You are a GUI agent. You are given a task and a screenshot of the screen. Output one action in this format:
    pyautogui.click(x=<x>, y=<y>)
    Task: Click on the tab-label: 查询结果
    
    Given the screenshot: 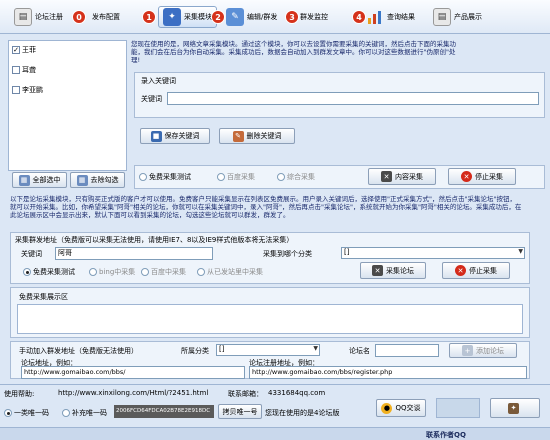 What is the action you would take?
    pyautogui.click(x=401, y=17)
    